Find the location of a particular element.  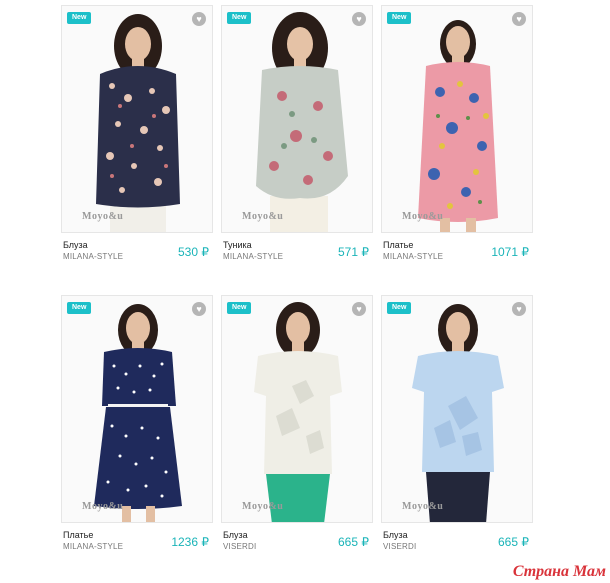

product-price: 530 ₽ is located at coordinates (193, 252).